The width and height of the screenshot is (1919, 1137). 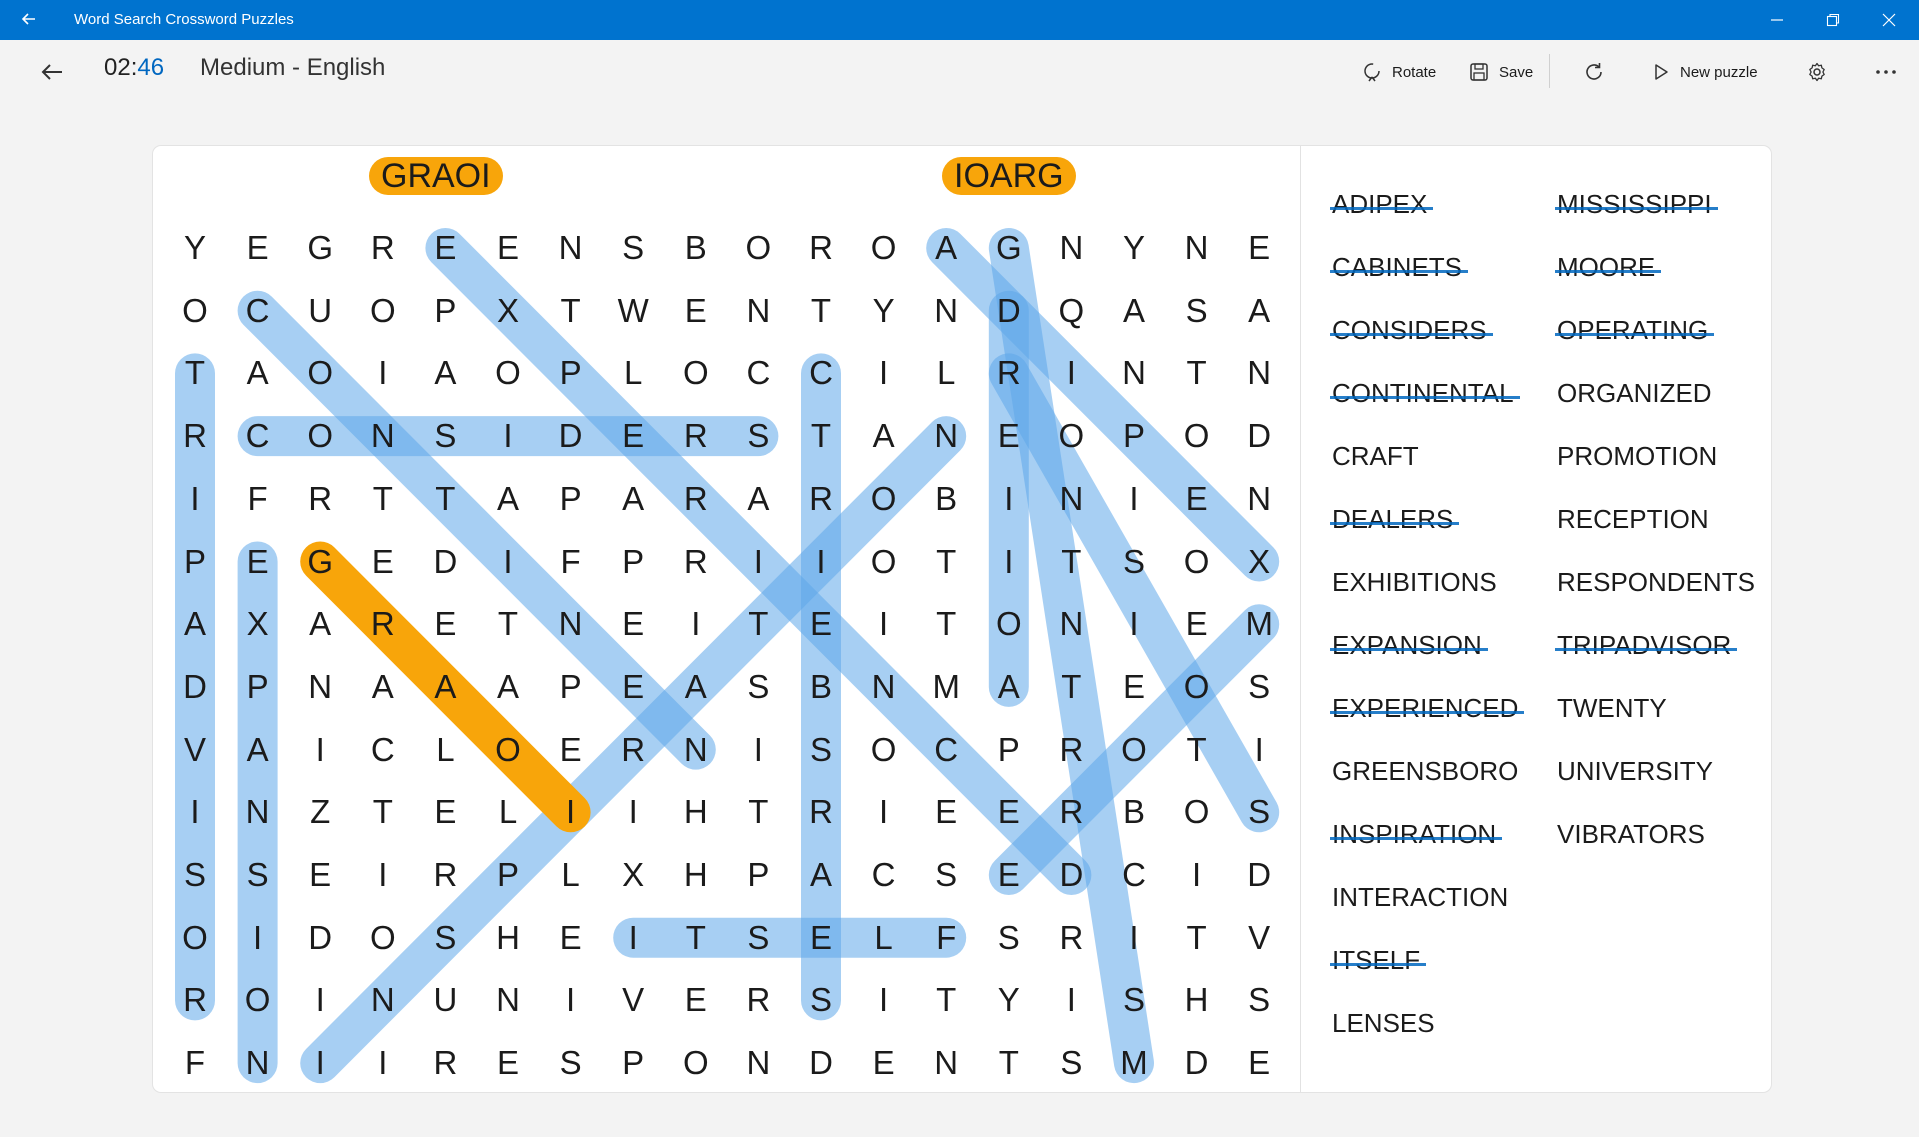 I want to click on grid-cell: V, so click(x=195, y=750).